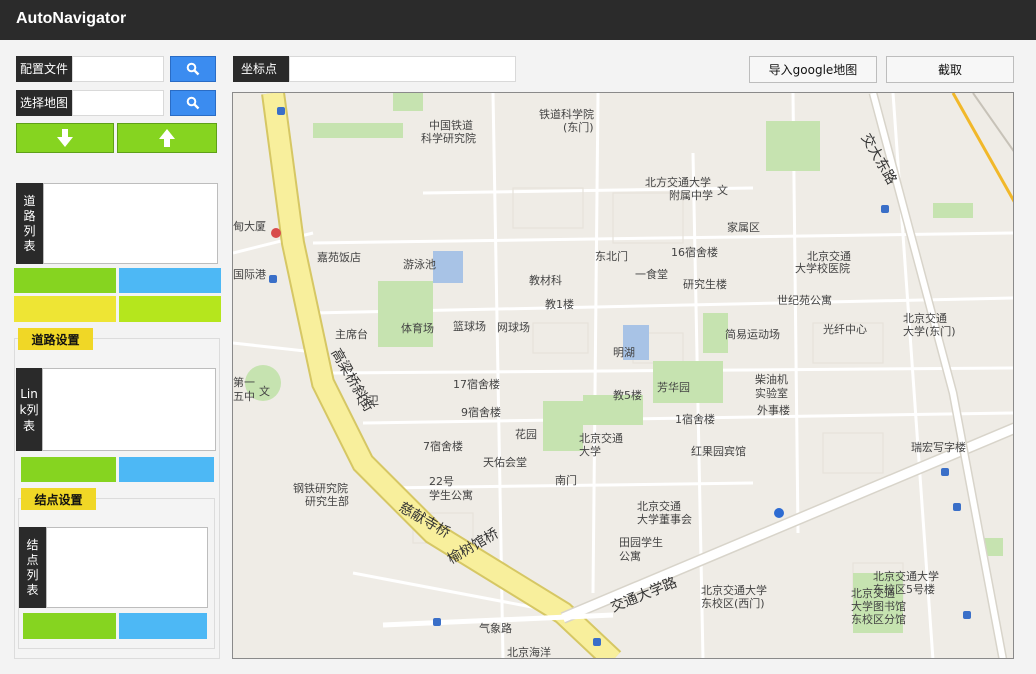 The width and height of the screenshot is (1036, 674). I want to click on config-file-input, so click(118, 69).